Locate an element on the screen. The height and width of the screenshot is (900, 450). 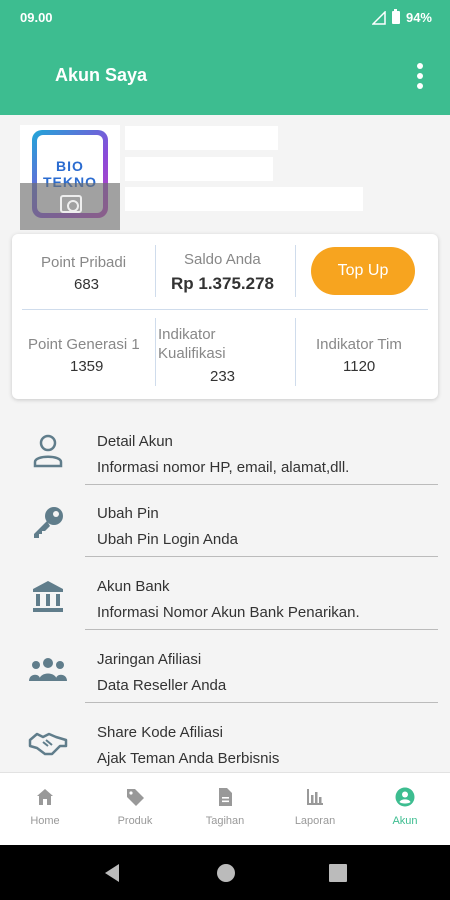
status-time: 09.00 is located at coordinates (36, 17).